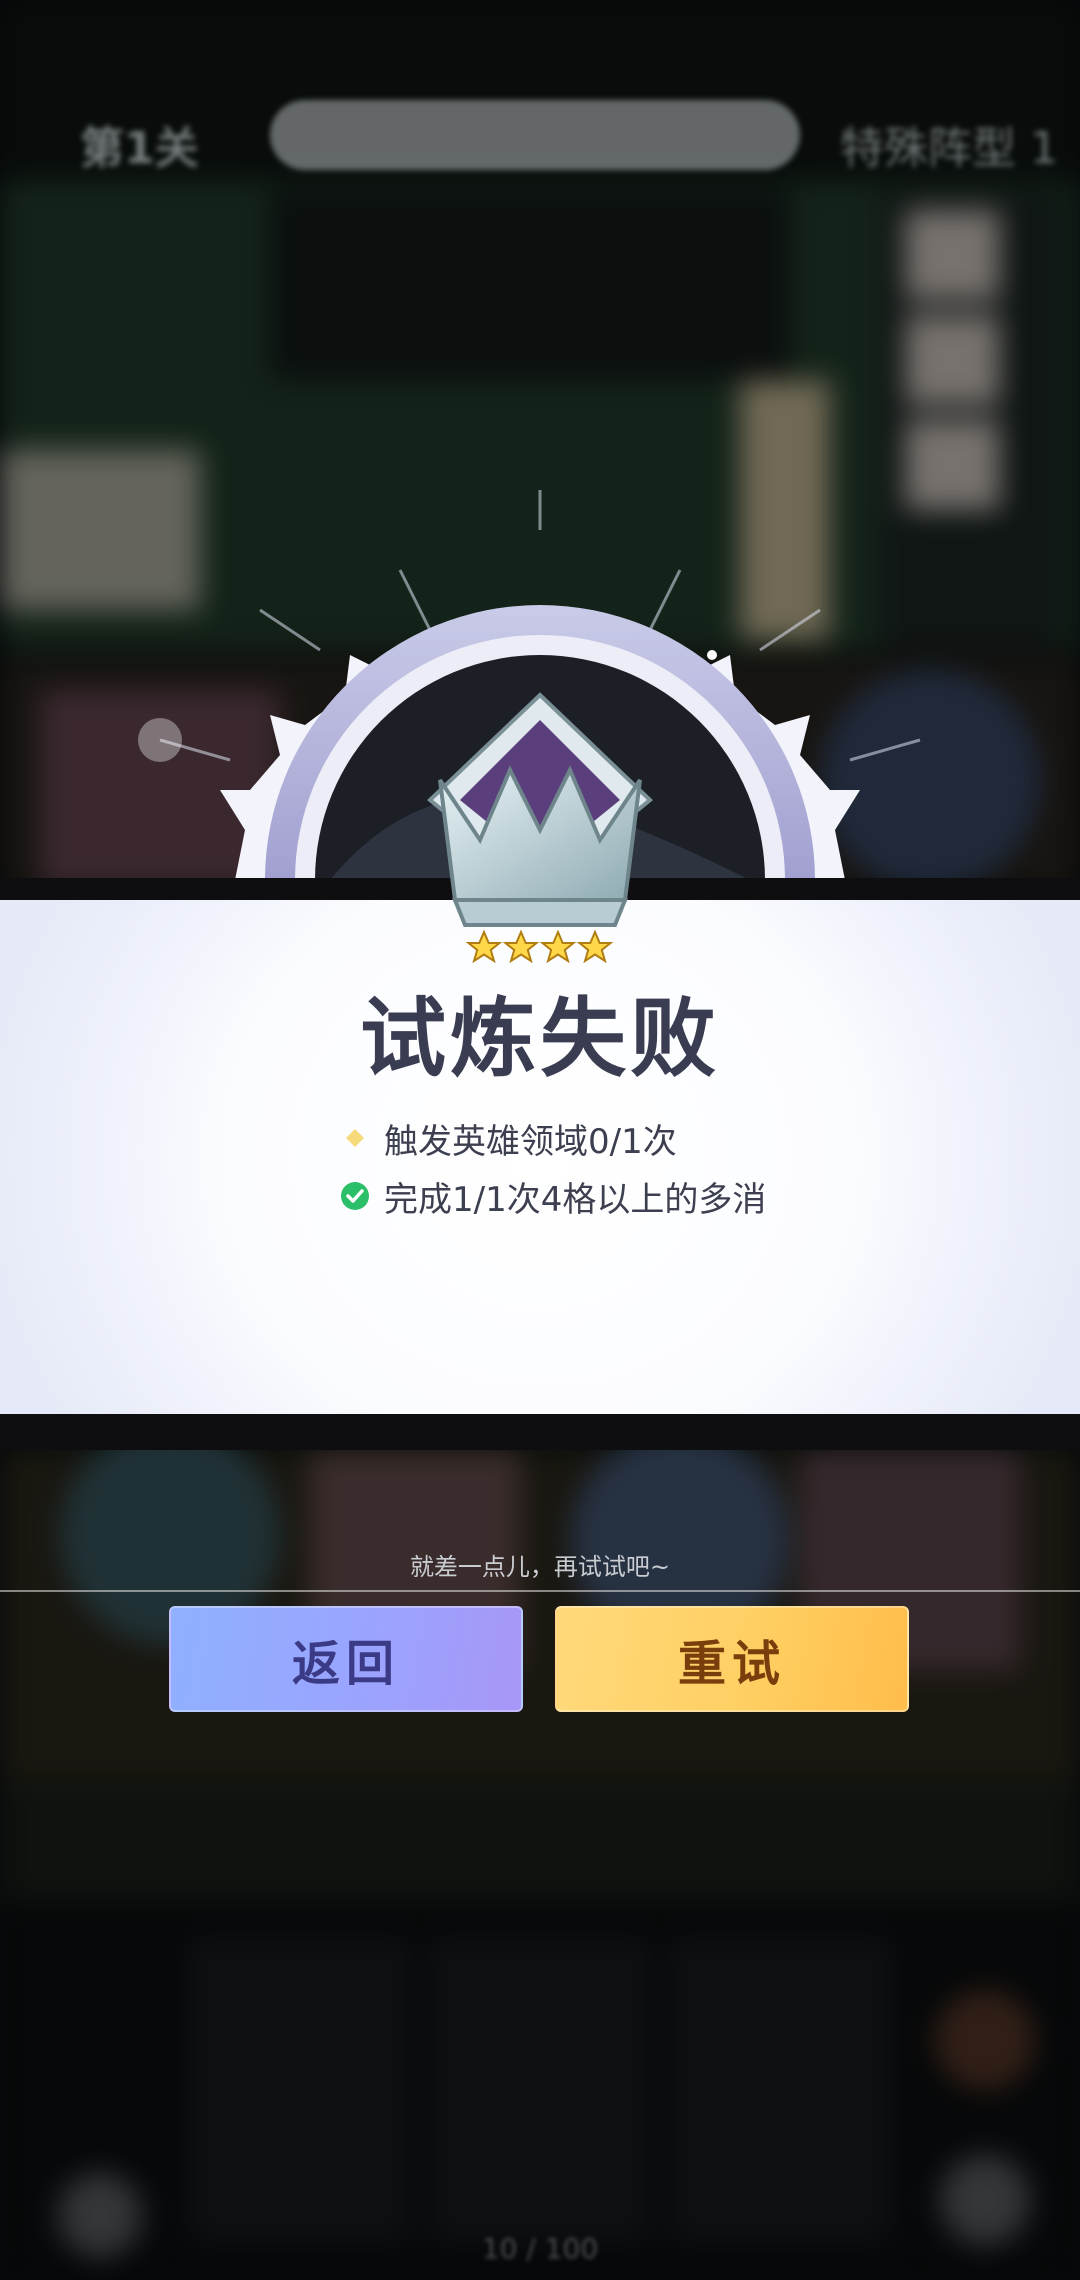 The height and width of the screenshot is (2280, 1080). What do you see at coordinates (540, 1038) in the screenshot?
I see `result-title: 试炼失败` at bounding box center [540, 1038].